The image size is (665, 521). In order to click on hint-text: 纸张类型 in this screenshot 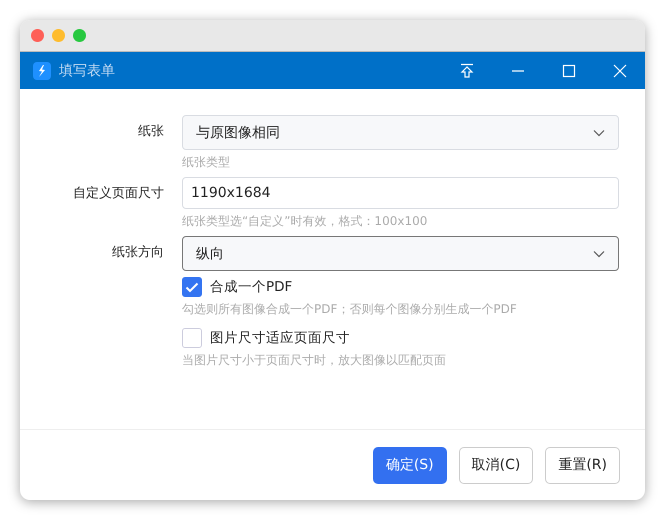, I will do `click(206, 162)`.